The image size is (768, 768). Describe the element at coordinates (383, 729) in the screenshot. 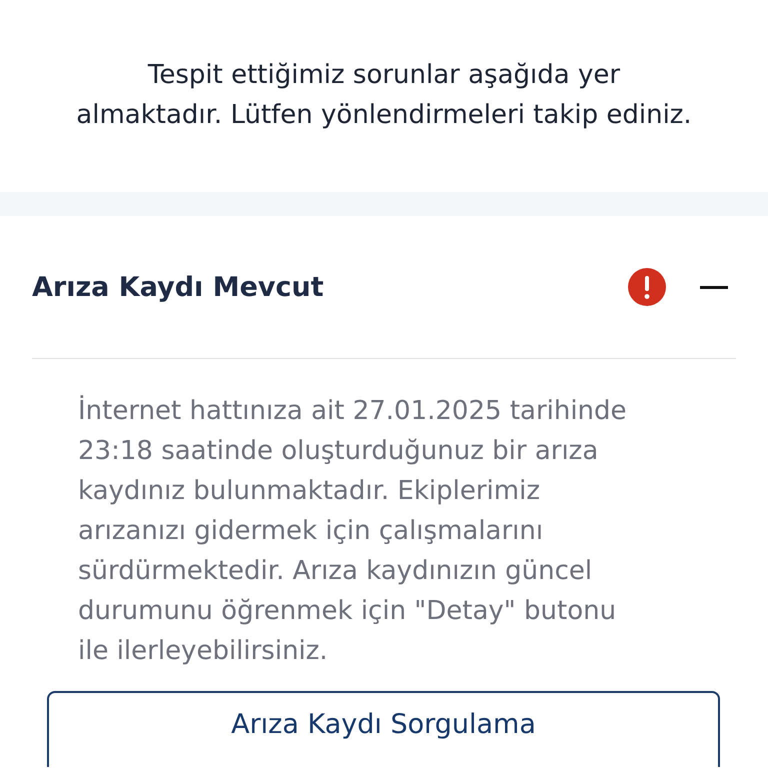

I see `query-button: Arıza Kaydı Sorgulama` at that location.